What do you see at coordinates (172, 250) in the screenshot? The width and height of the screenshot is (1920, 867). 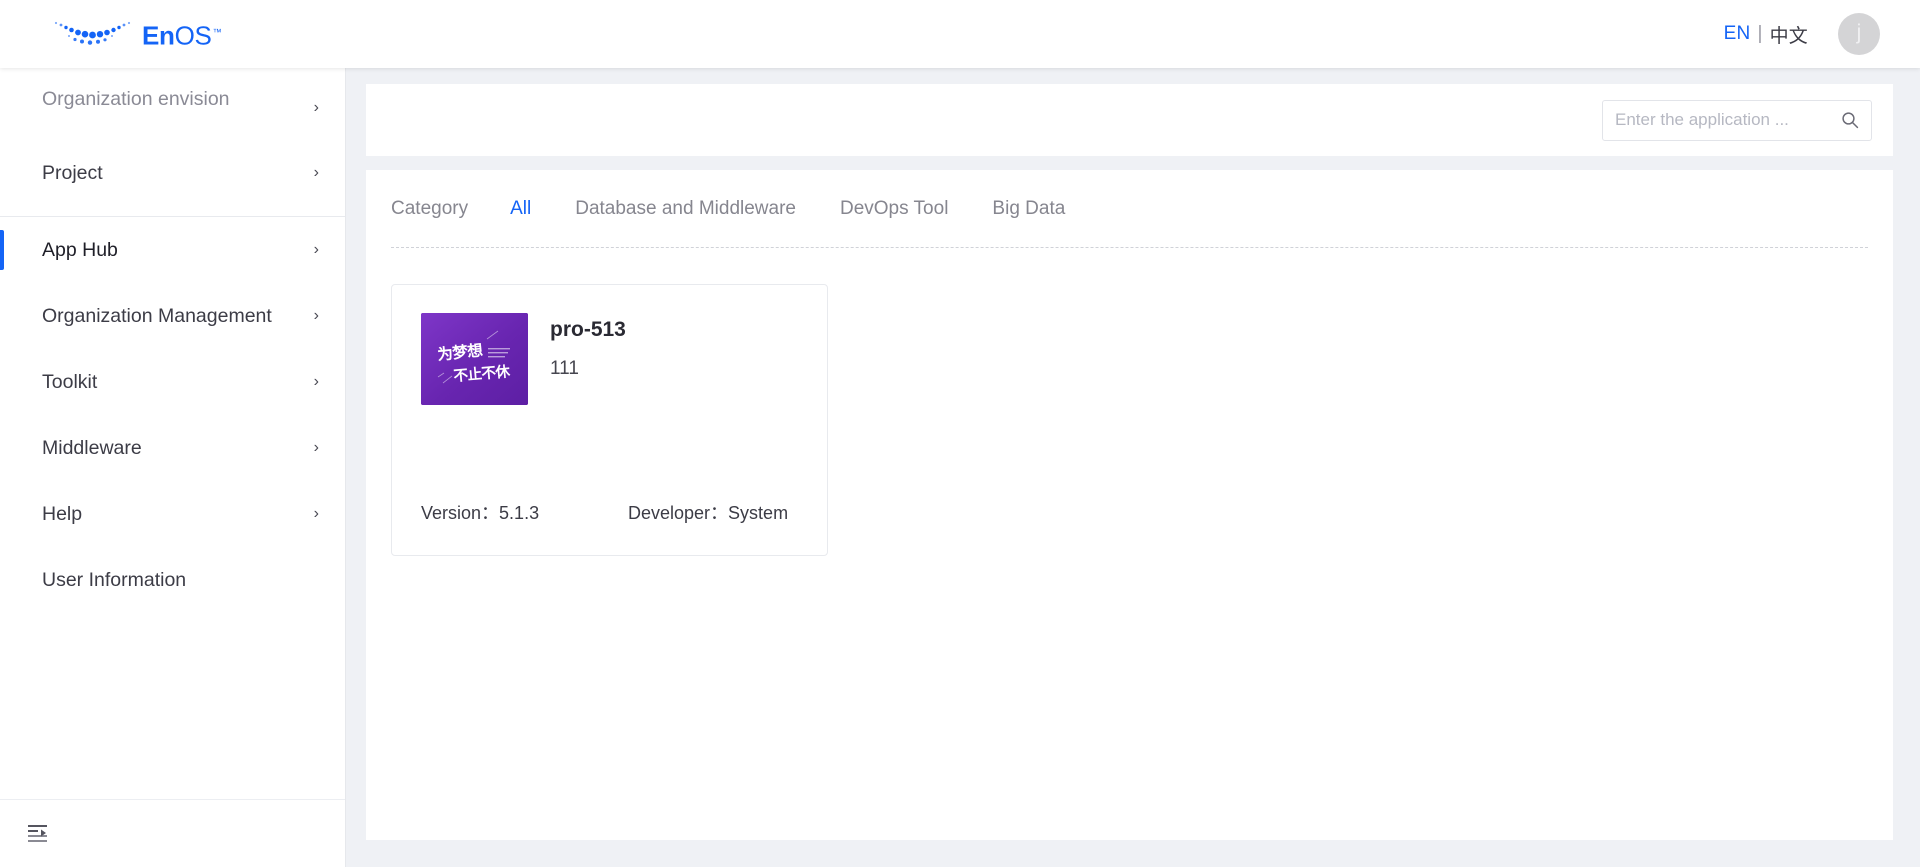 I see `sidebar-item-app-hub: App Hub ›` at bounding box center [172, 250].